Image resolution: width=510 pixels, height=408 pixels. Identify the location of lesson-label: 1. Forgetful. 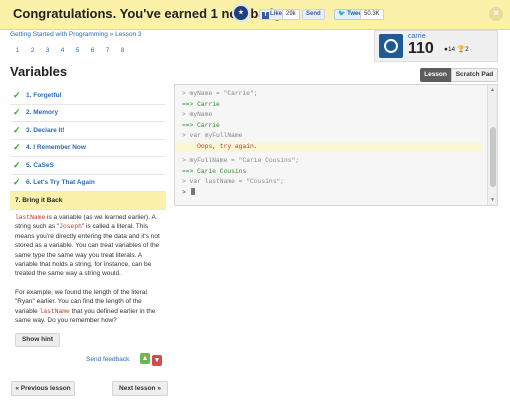
(44, 95).